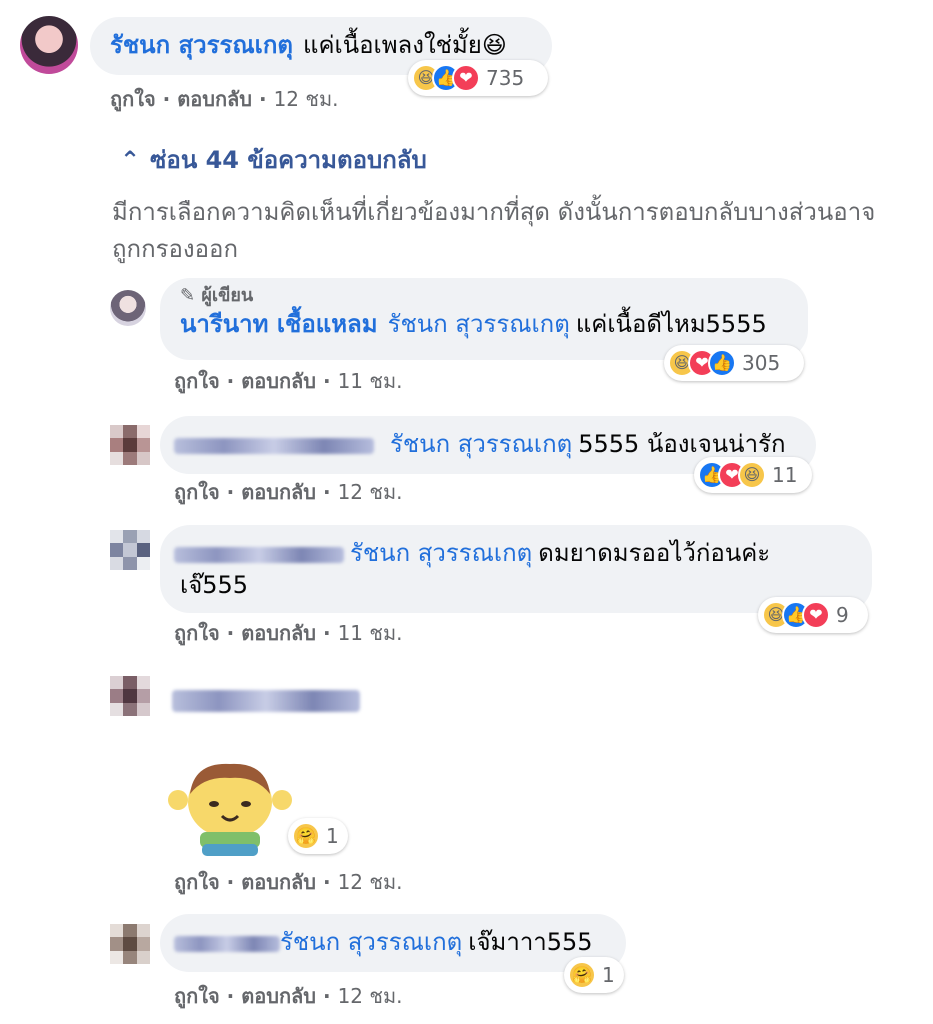  Describe the element at coordinates (230, 808) in the screenshot. I see `sticker` at that location.